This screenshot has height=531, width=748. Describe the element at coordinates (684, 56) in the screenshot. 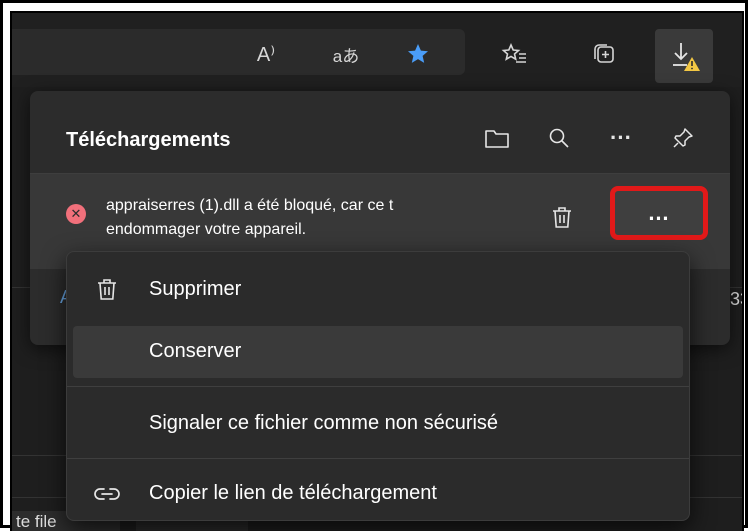

I see `downloads-button` at that location.